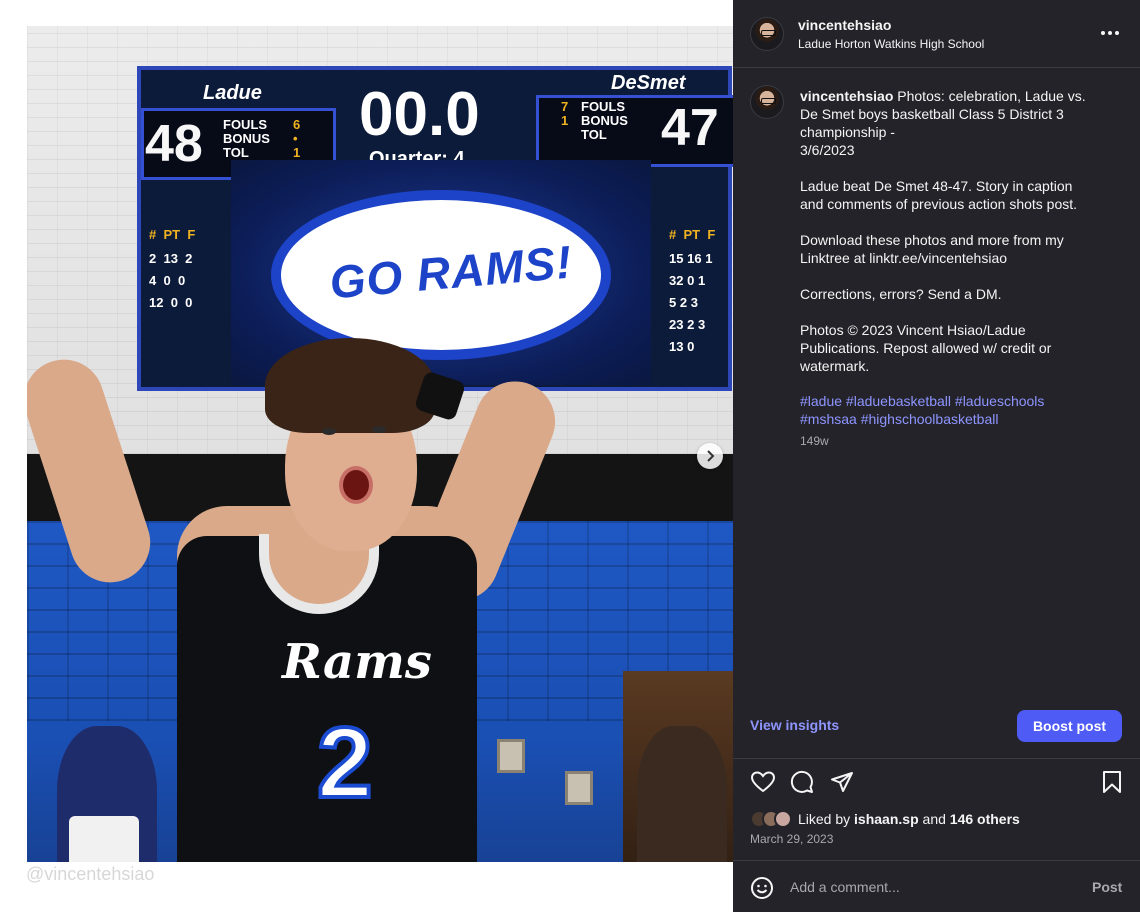 This screenshot has width=1140, height=912. I want to click on bookmark-icon, so click(1112, 782).